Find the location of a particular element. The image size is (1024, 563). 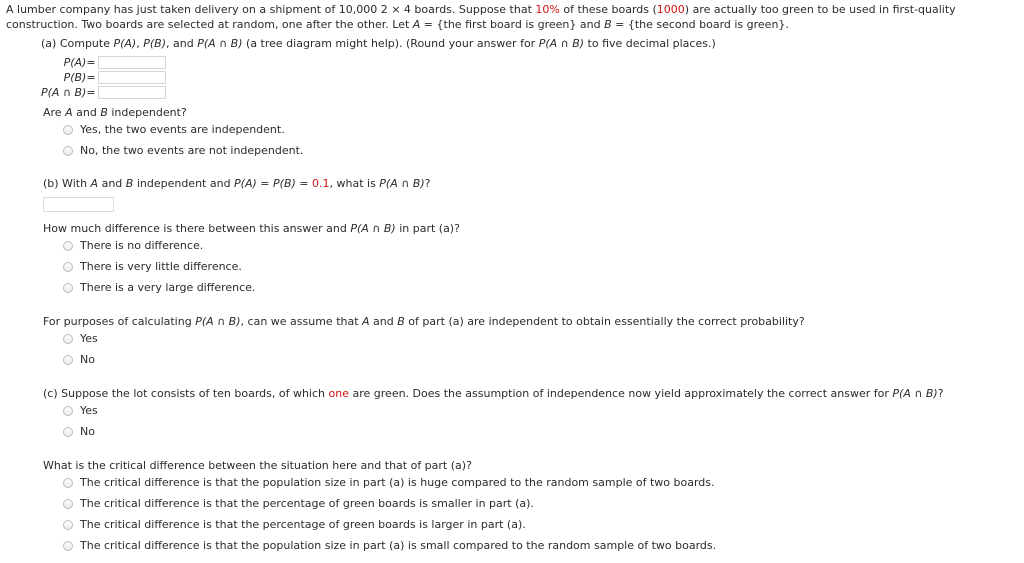

option-part-c-no: No is located at coordinates (493, 435).